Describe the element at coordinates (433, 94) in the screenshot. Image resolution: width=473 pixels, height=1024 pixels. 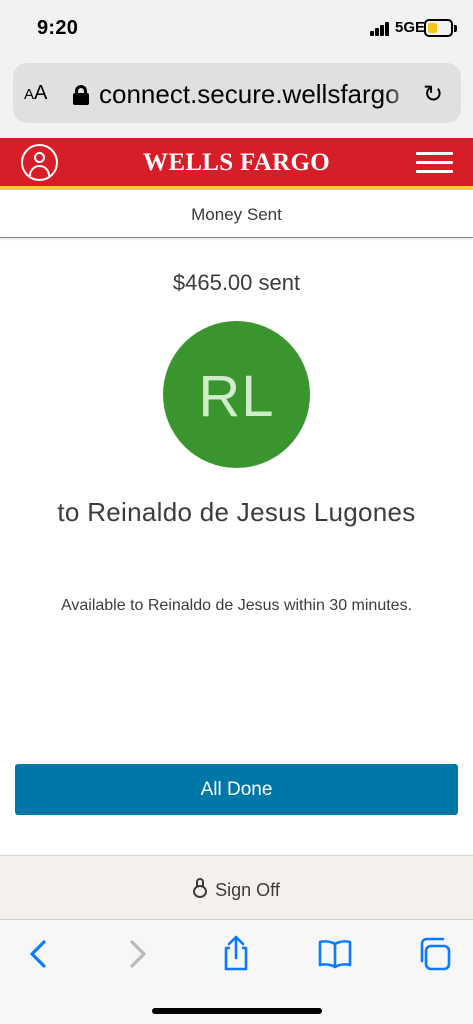
I see `reload-icon: ↻` at that location.